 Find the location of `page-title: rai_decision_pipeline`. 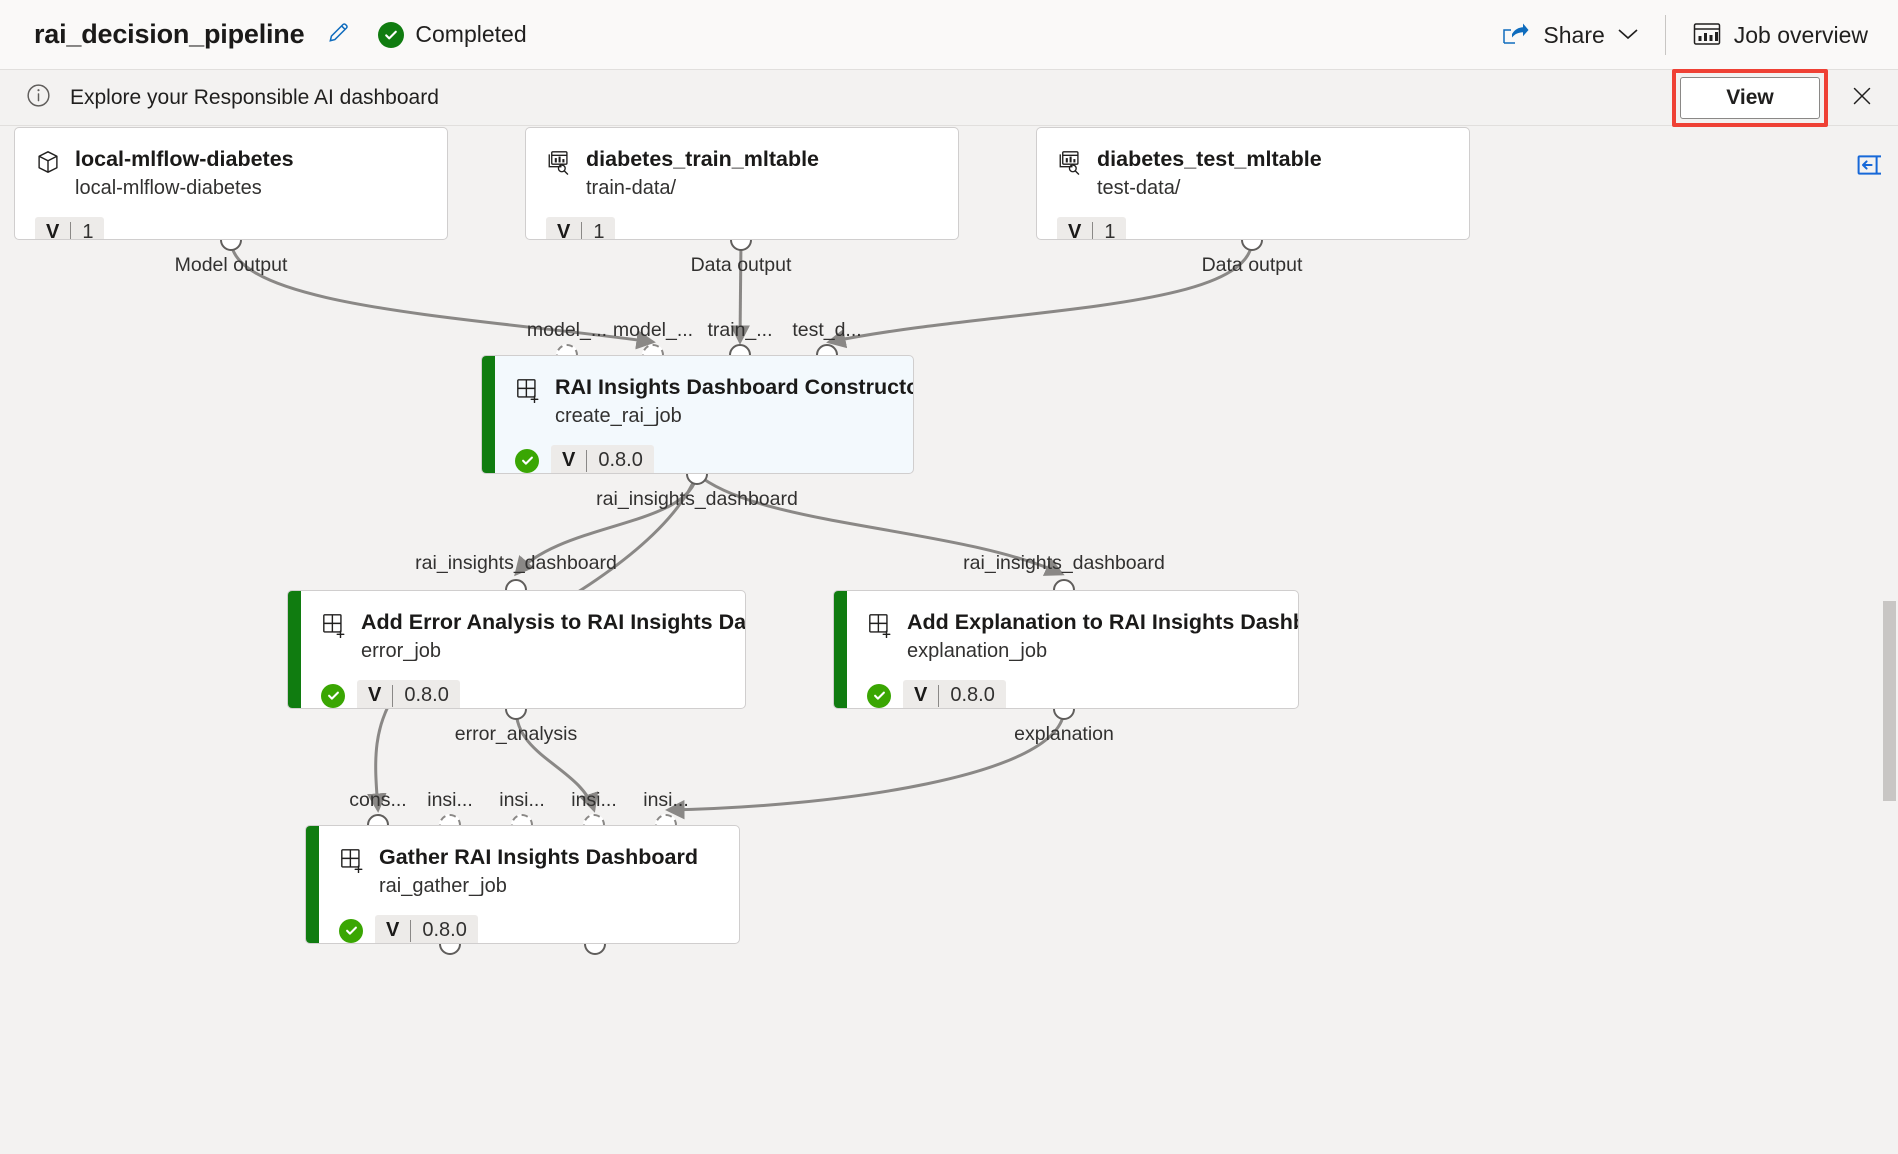

page-title: rai_decision_pipeline is located at coordinates (169, 34).